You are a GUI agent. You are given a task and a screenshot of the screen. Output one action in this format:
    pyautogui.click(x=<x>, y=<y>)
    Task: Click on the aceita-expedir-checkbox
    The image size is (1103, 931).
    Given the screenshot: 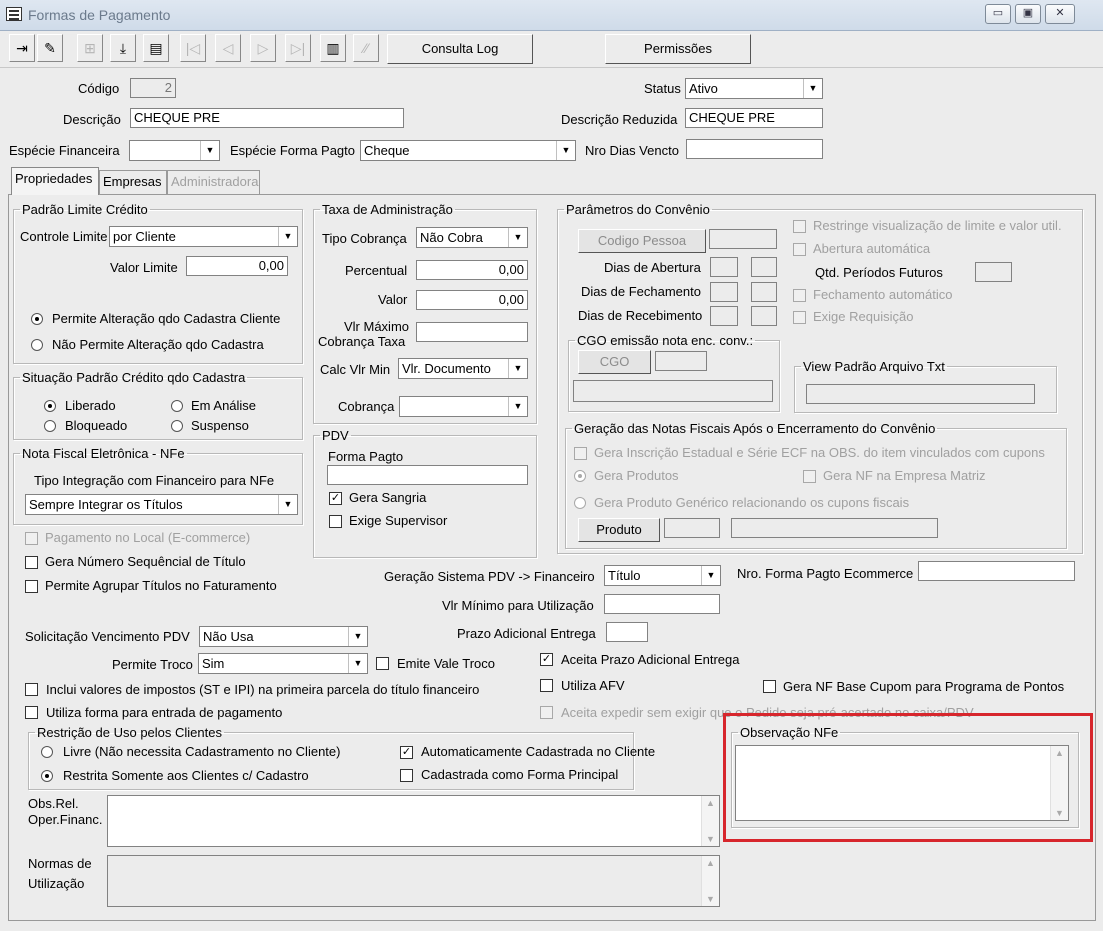 What is the action you would take?
    pyautogui.click(x=546, y=712)
    